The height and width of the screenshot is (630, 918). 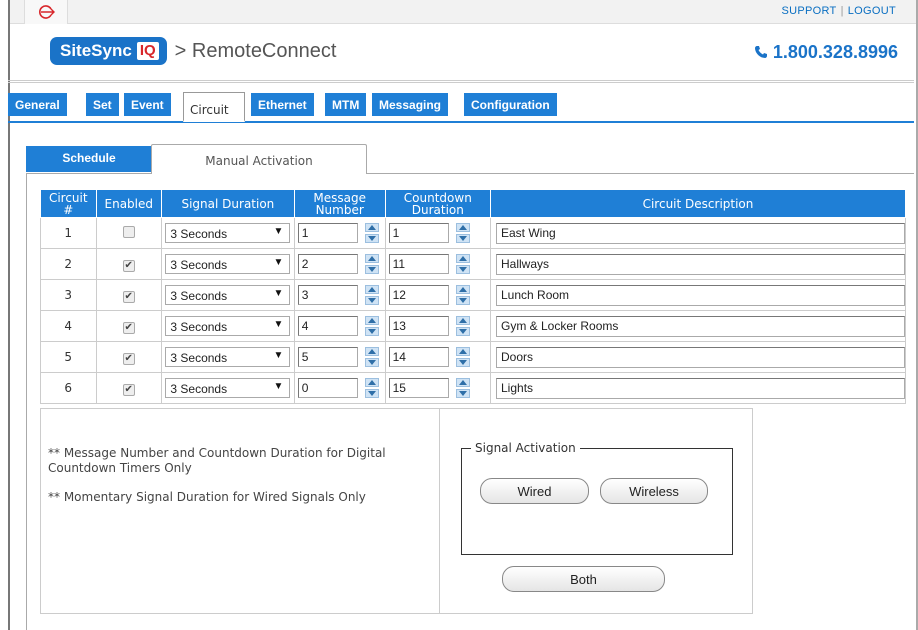 What do you see at coordinates (46, 12) in the screenshot?
I see `logo-cell` at bounding box center [46, 12].